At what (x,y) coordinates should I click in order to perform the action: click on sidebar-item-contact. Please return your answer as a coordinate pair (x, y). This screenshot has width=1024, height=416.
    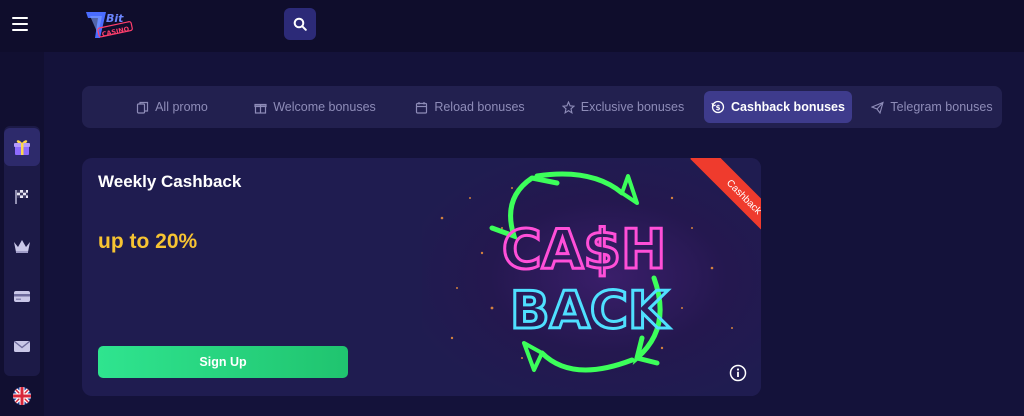
    Looking at the image, I should click on (22, 346).